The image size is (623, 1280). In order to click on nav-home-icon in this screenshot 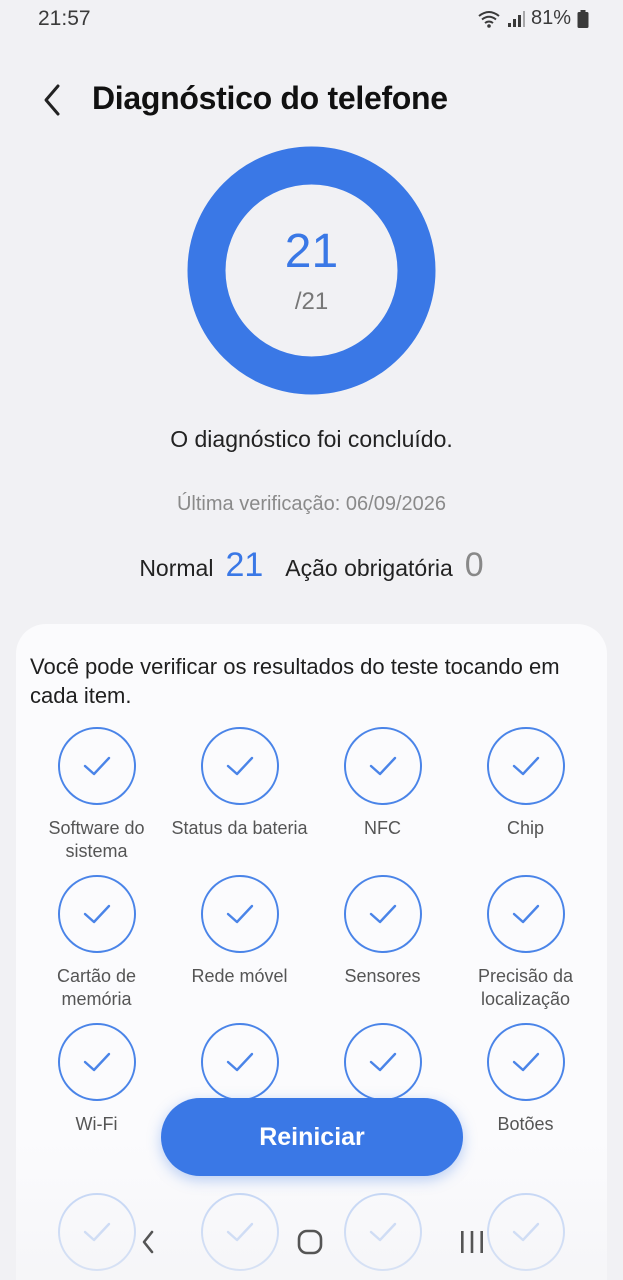, I will do `click(310, 1242)`.